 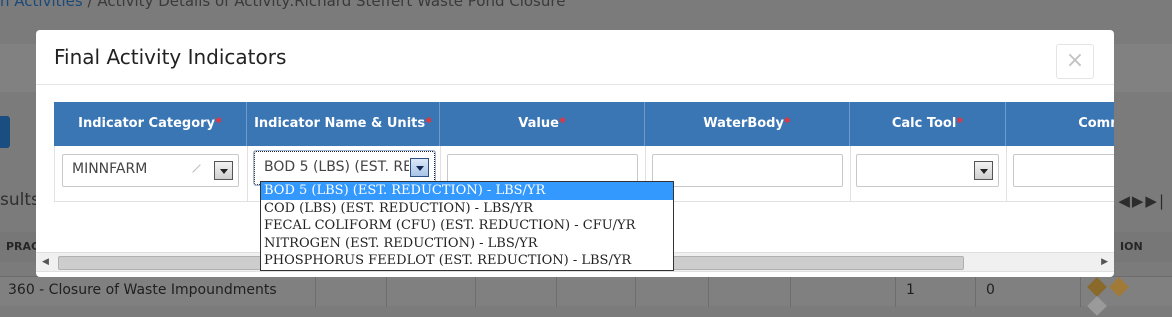 I want to click on tag-icon, so click(x=1119, y=287).